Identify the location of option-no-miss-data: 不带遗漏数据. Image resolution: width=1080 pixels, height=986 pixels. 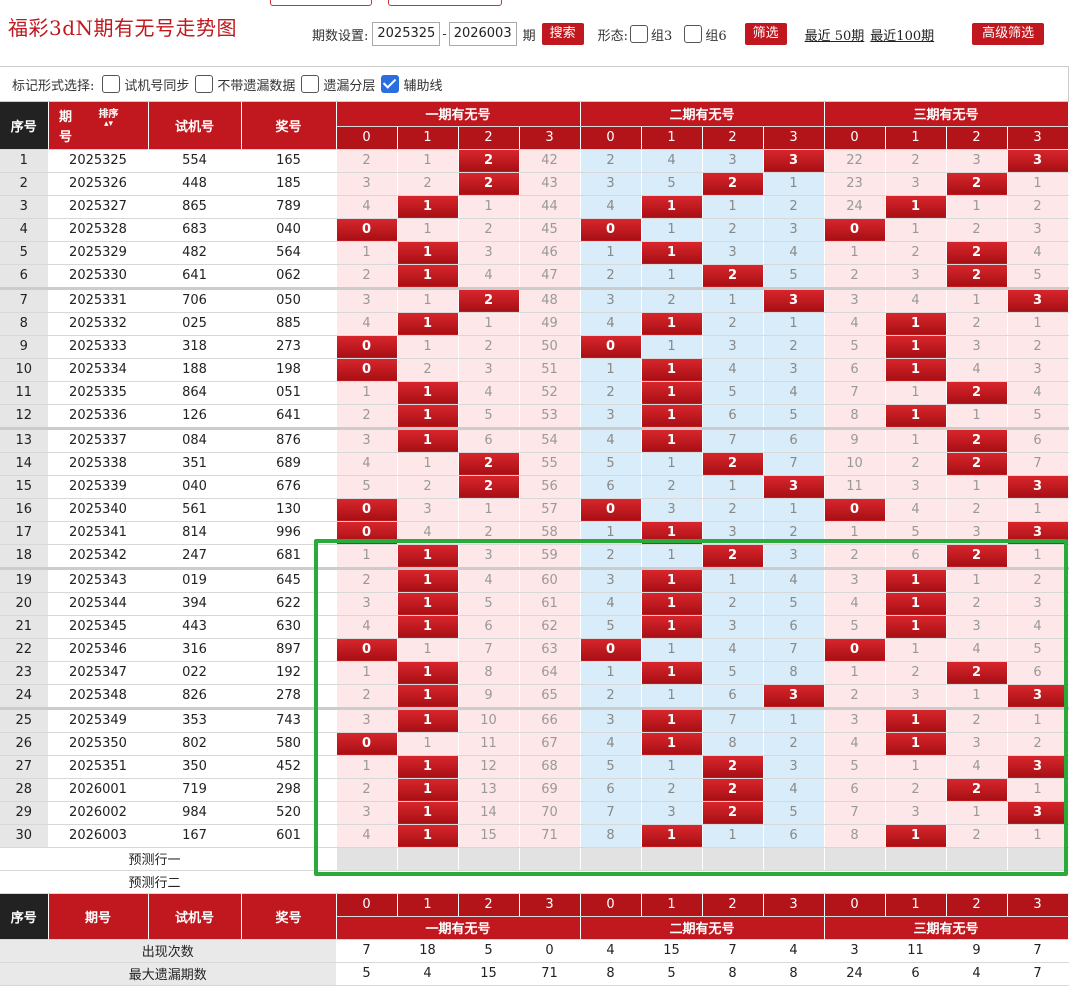
(245, 84).